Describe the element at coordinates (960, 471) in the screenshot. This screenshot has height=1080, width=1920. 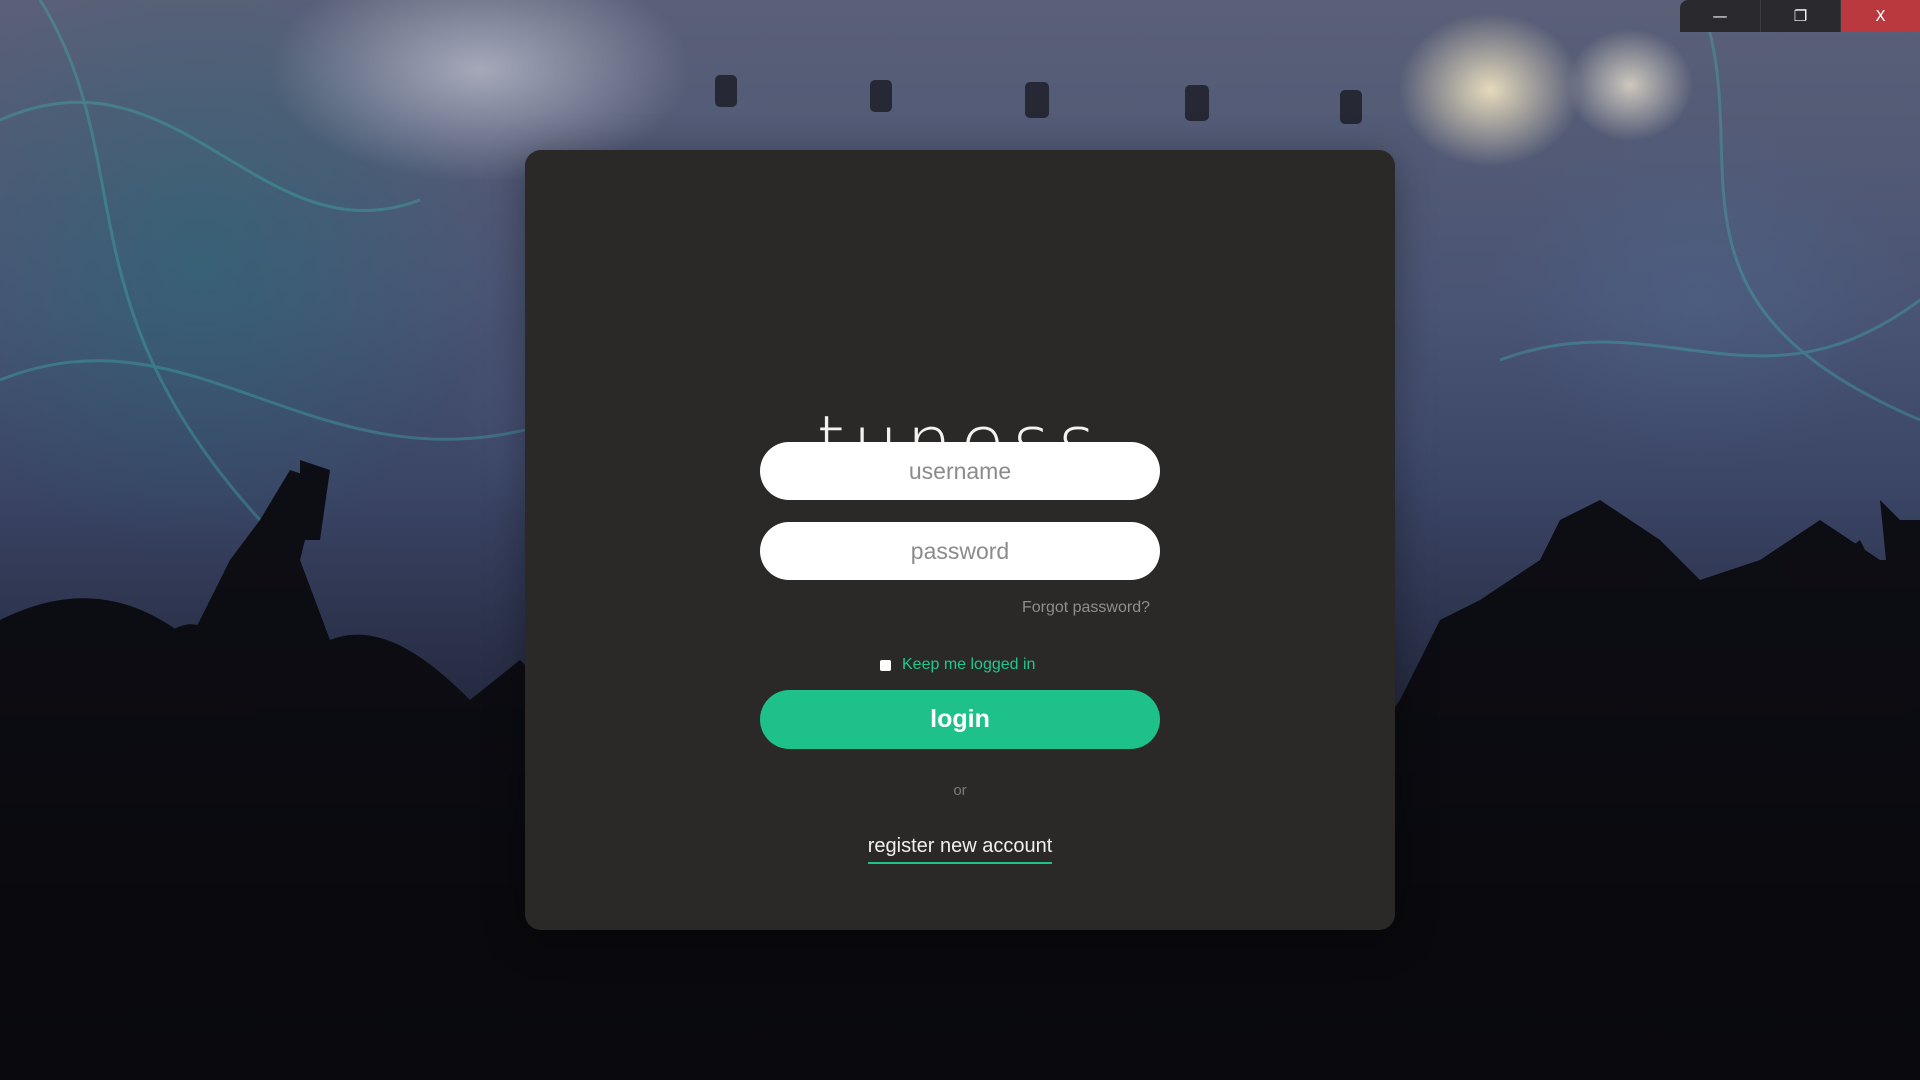
I see `username-input` at that location.